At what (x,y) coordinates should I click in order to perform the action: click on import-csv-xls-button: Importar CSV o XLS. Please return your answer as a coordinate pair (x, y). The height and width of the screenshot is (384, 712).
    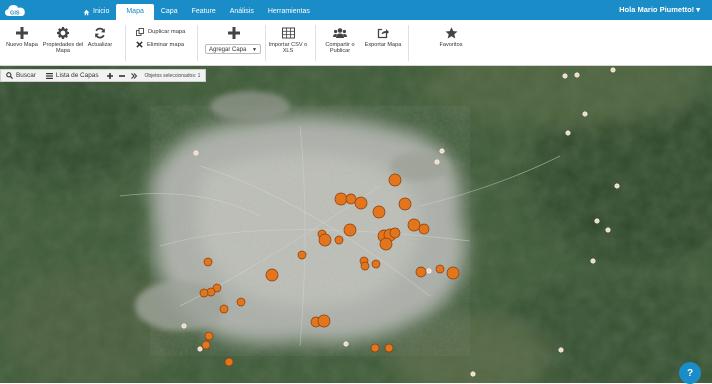
    Looking at the image, I should click on (288, 40).